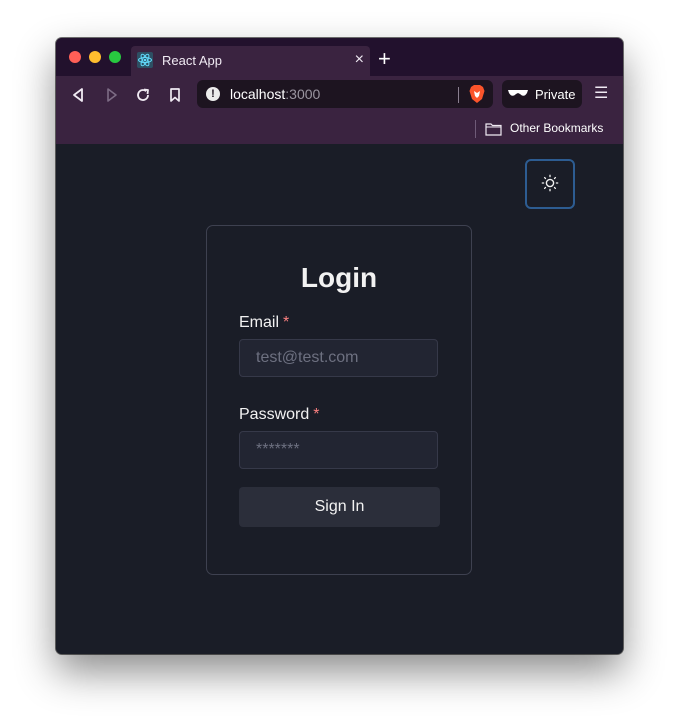  Describe the element at coordinates (338, 358) in the screenshot. I see `email-field` at that location.